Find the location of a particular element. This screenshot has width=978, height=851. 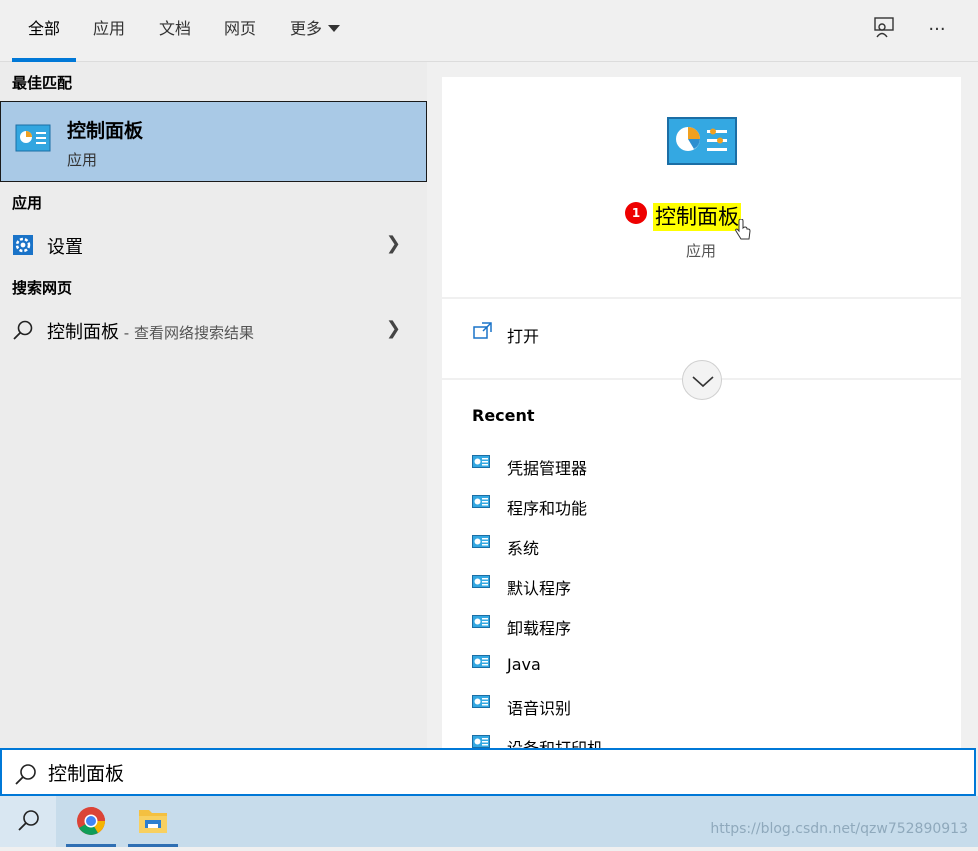

recent-item: 程序和功能 is located at coordinates (712, 501).